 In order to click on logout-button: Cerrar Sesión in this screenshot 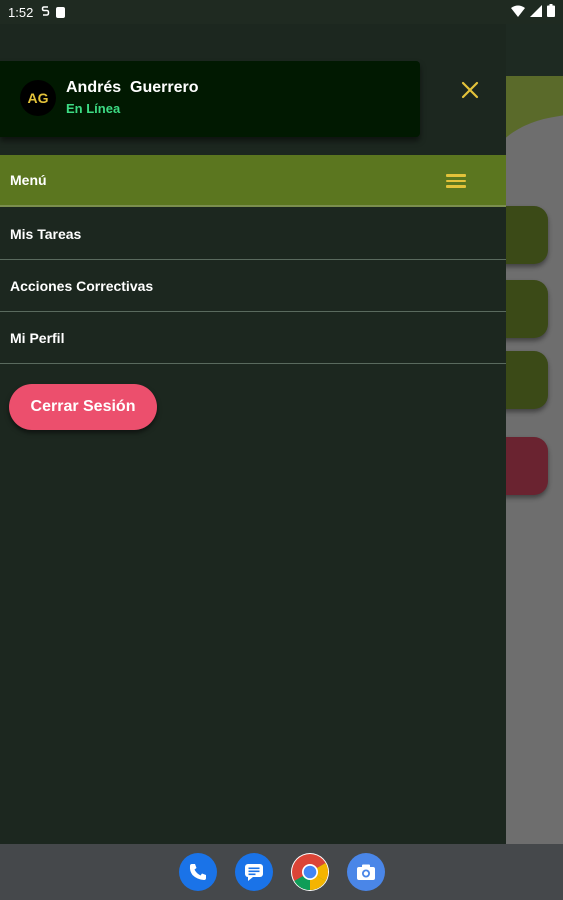, I will do `click(83, 407)`.